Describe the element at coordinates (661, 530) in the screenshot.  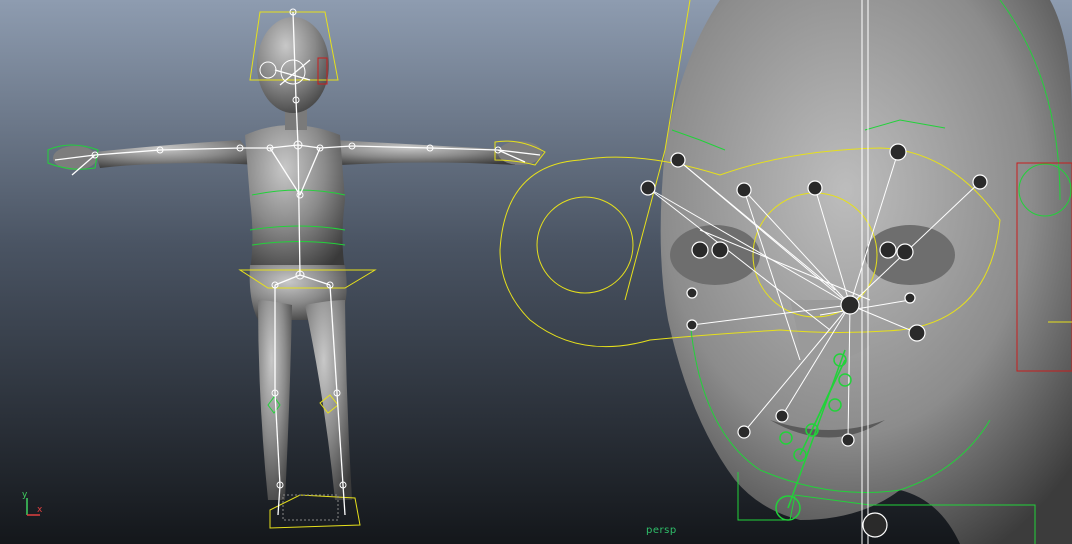
I see `camera-label: persp` at that location.